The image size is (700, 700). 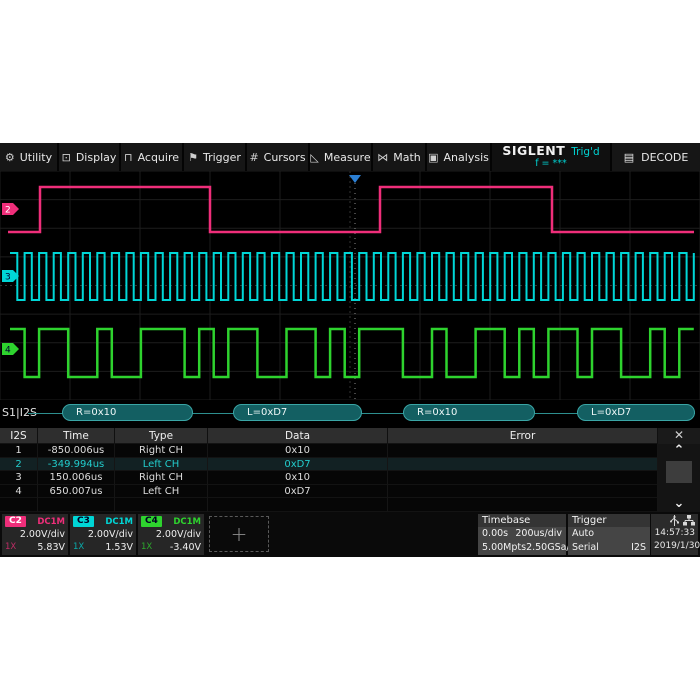 I want to click on c4-probe: 1X, so click(x=147, y=547).